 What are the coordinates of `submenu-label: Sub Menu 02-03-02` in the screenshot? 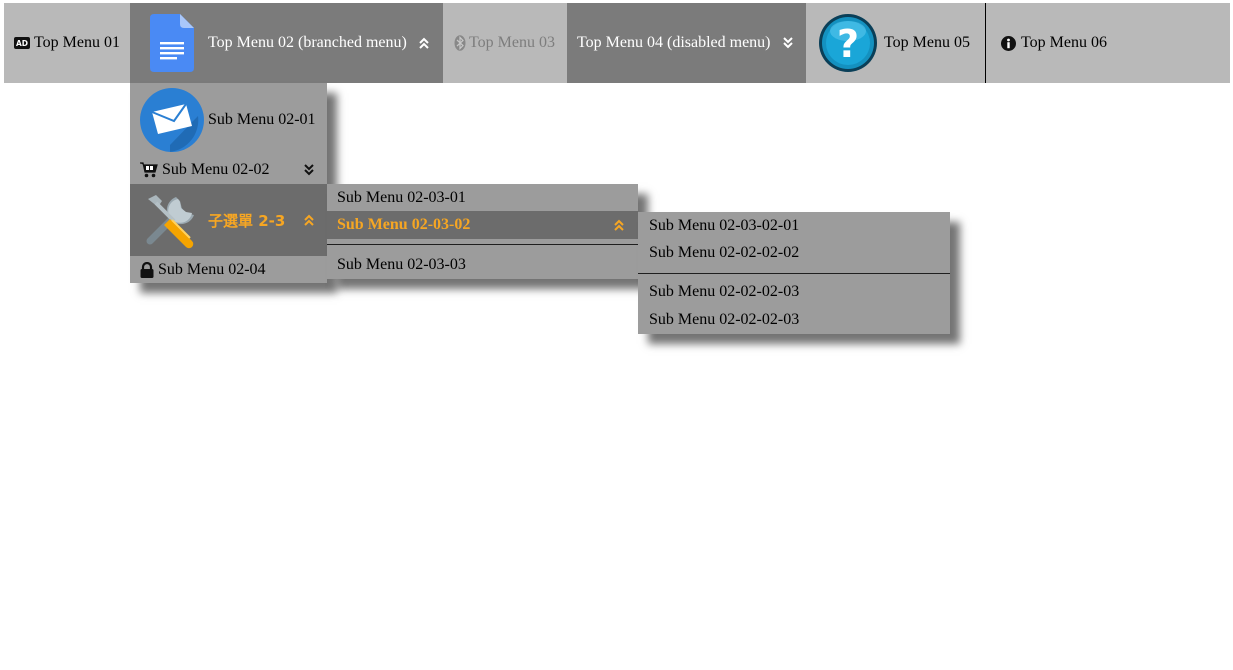 It's located at (404, 224).